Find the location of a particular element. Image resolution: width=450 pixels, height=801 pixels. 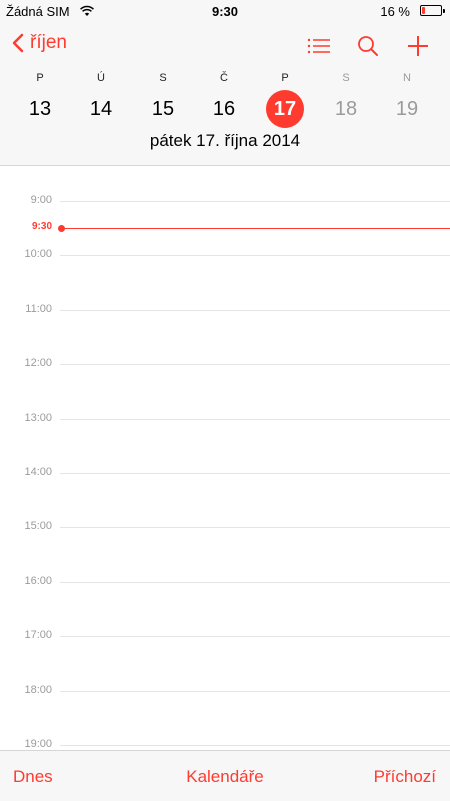

day-number: 15 is located at coordinates (163, 109).